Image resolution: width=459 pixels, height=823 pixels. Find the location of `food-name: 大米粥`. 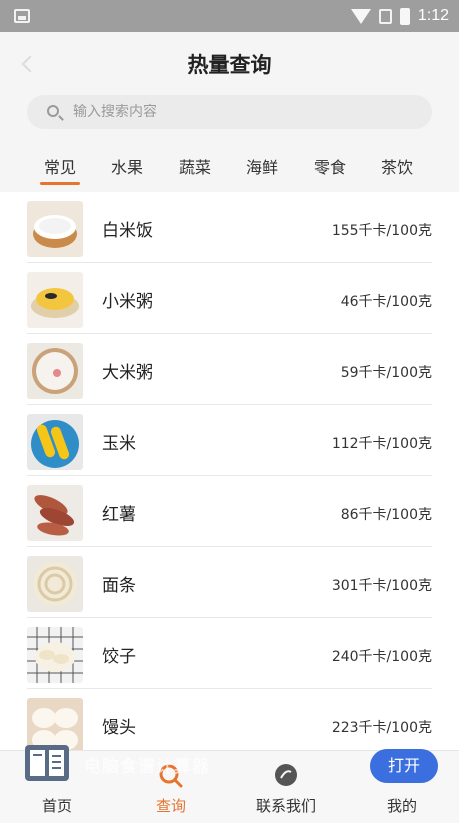

food-name: 大米粥 is located at coordinates (127, 373).